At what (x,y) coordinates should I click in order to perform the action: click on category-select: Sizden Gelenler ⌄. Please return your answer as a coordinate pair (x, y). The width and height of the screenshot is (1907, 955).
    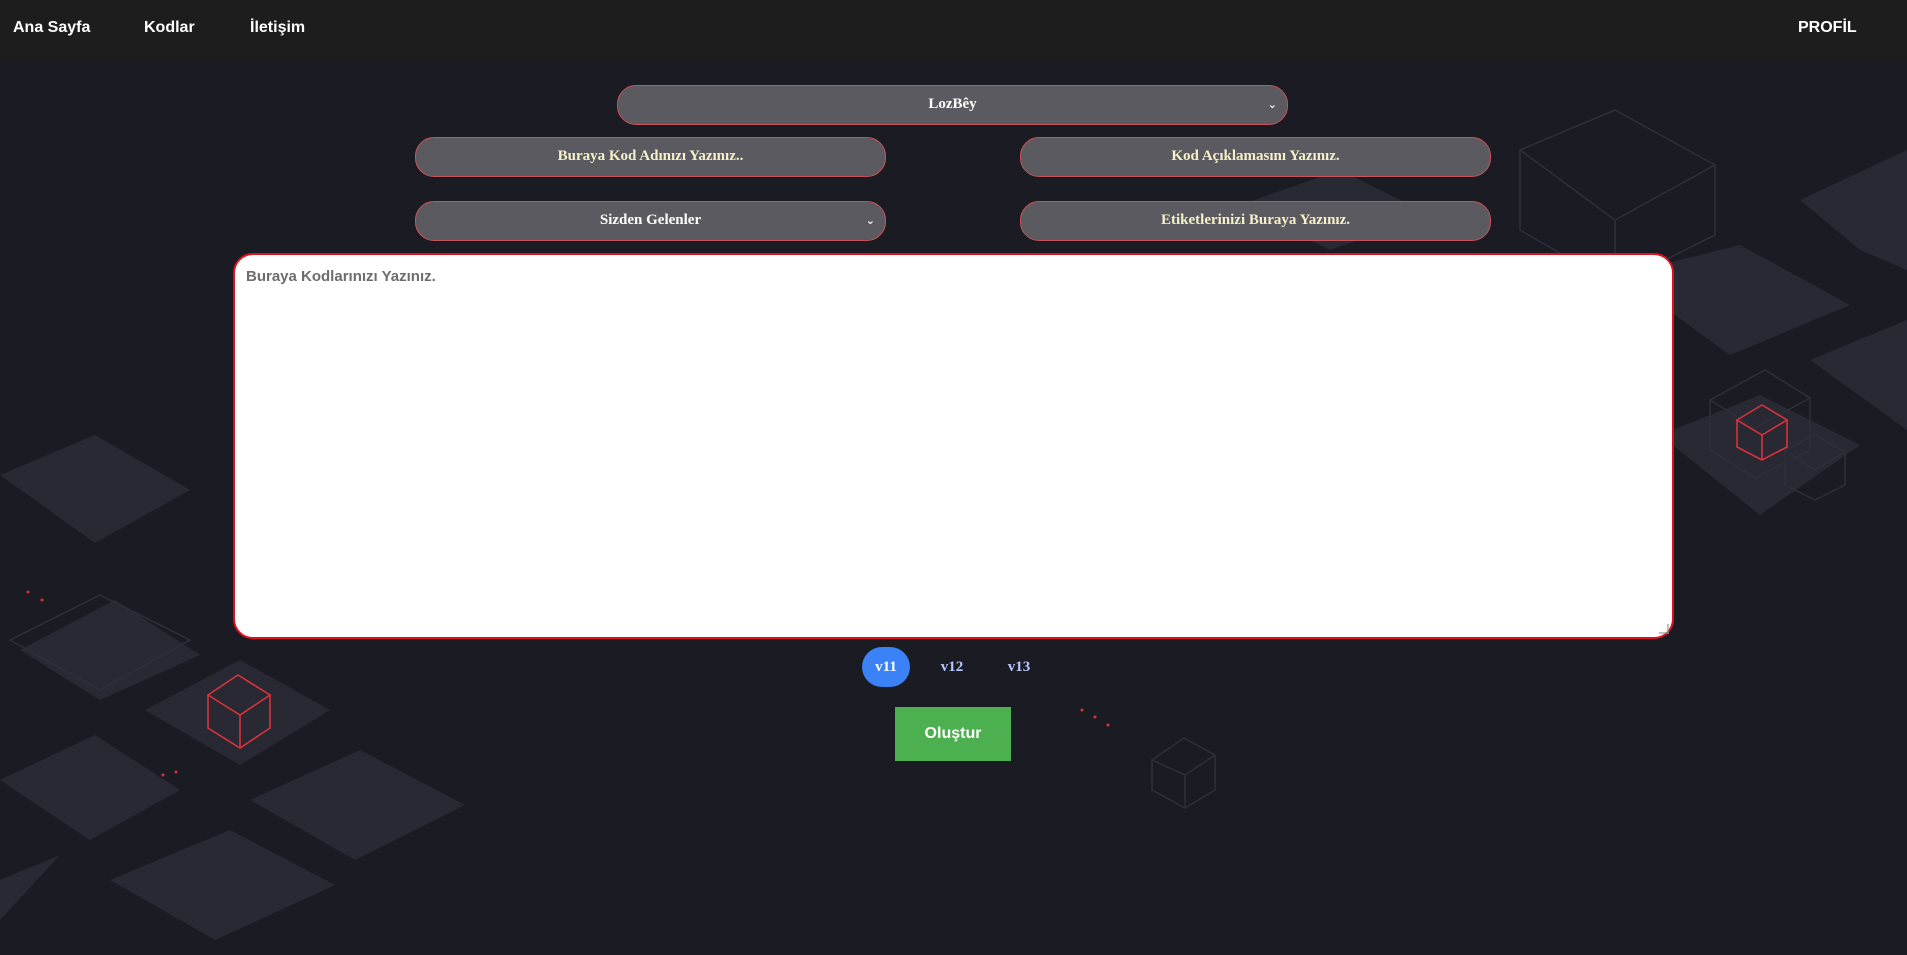
    Looking at the image, I should click on (650, 221).